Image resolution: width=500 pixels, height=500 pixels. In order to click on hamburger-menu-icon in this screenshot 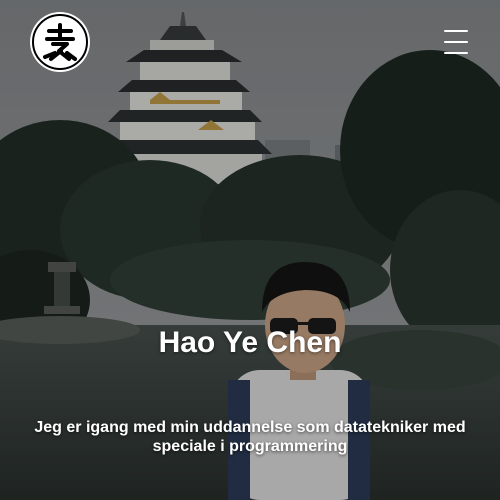, I will do `click(456, 42)`.